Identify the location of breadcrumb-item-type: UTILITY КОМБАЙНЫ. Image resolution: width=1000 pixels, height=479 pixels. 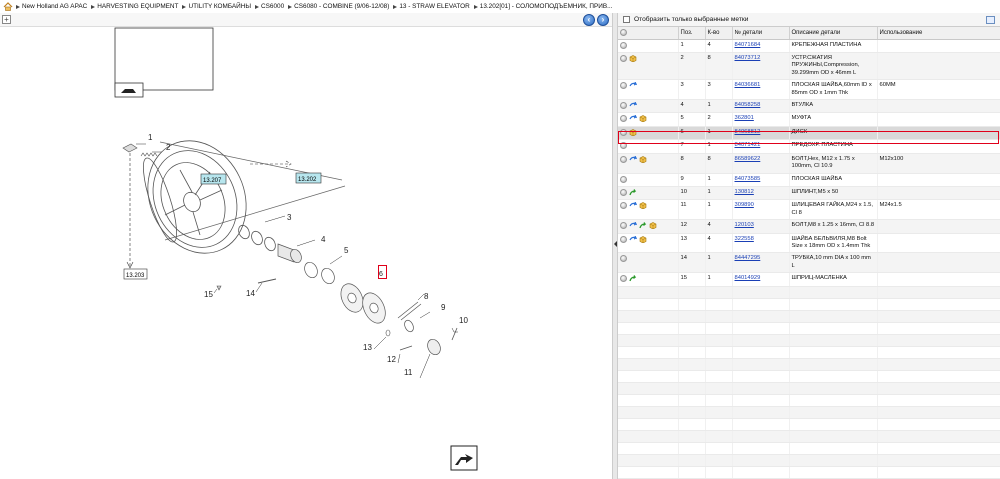
(219, 6).